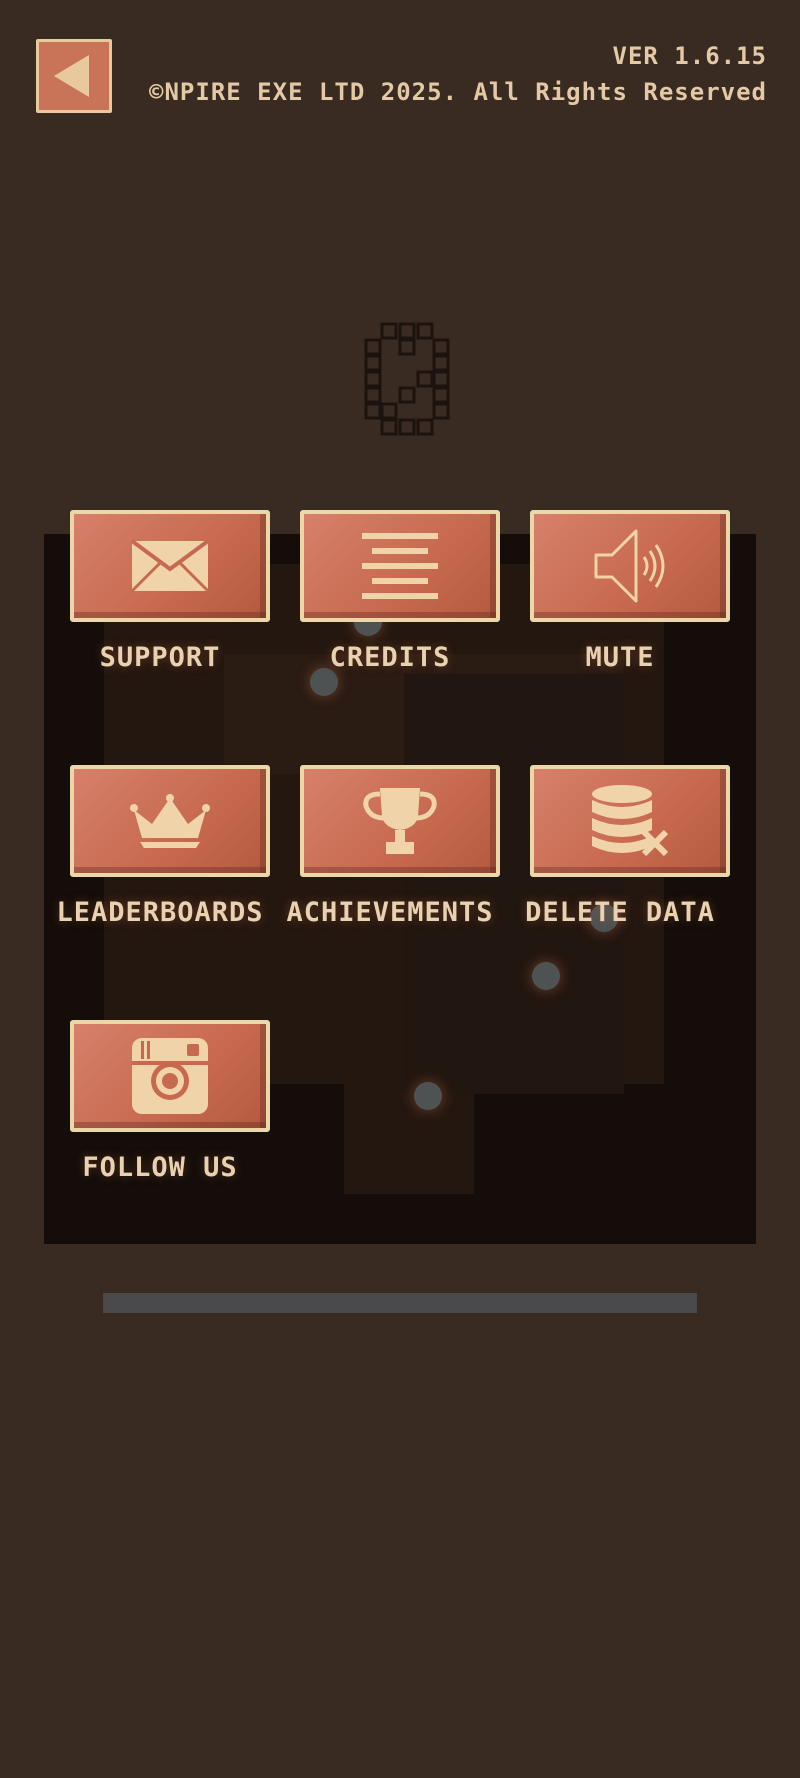 Image resolution: width=800 pixels, height=1778 pixels. I want to click on menu-tile-credits: CREDITS, so click(390, 610).